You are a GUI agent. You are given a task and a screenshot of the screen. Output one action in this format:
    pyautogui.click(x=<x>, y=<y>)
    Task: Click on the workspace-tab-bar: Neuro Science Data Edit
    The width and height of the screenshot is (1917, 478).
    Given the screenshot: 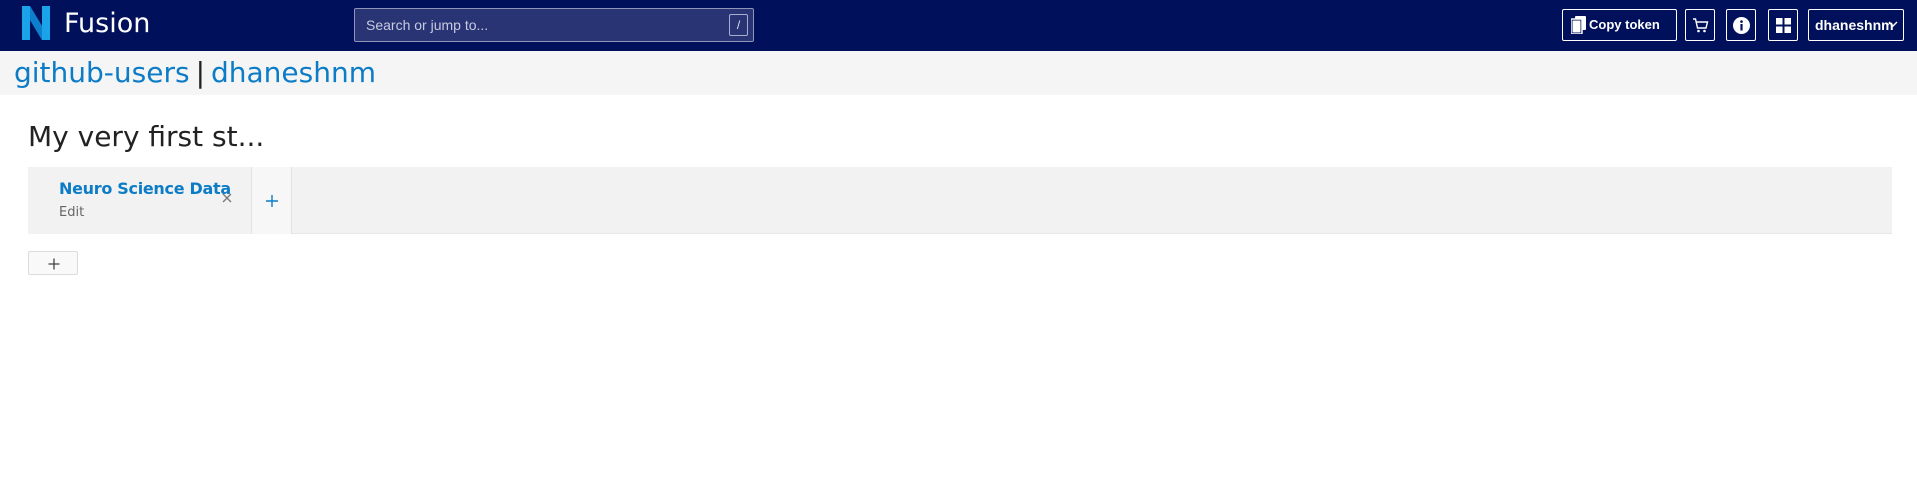 What is the action you would take?
    pyautogui.click(x=960, y=200)
    